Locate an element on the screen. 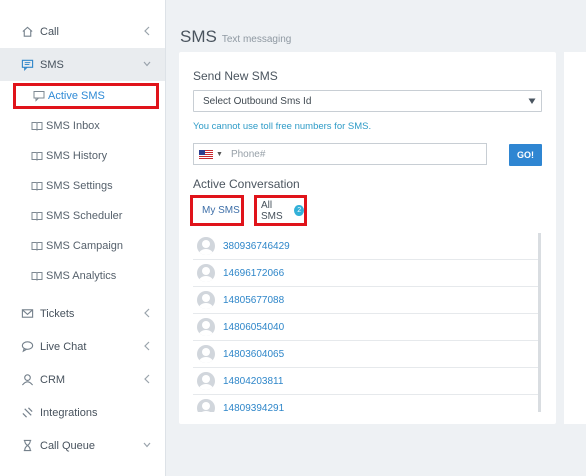 The width and height of the screenshot is (586, 476). sidebar-item-label: Call Queue is located at coordinates (68, 445).